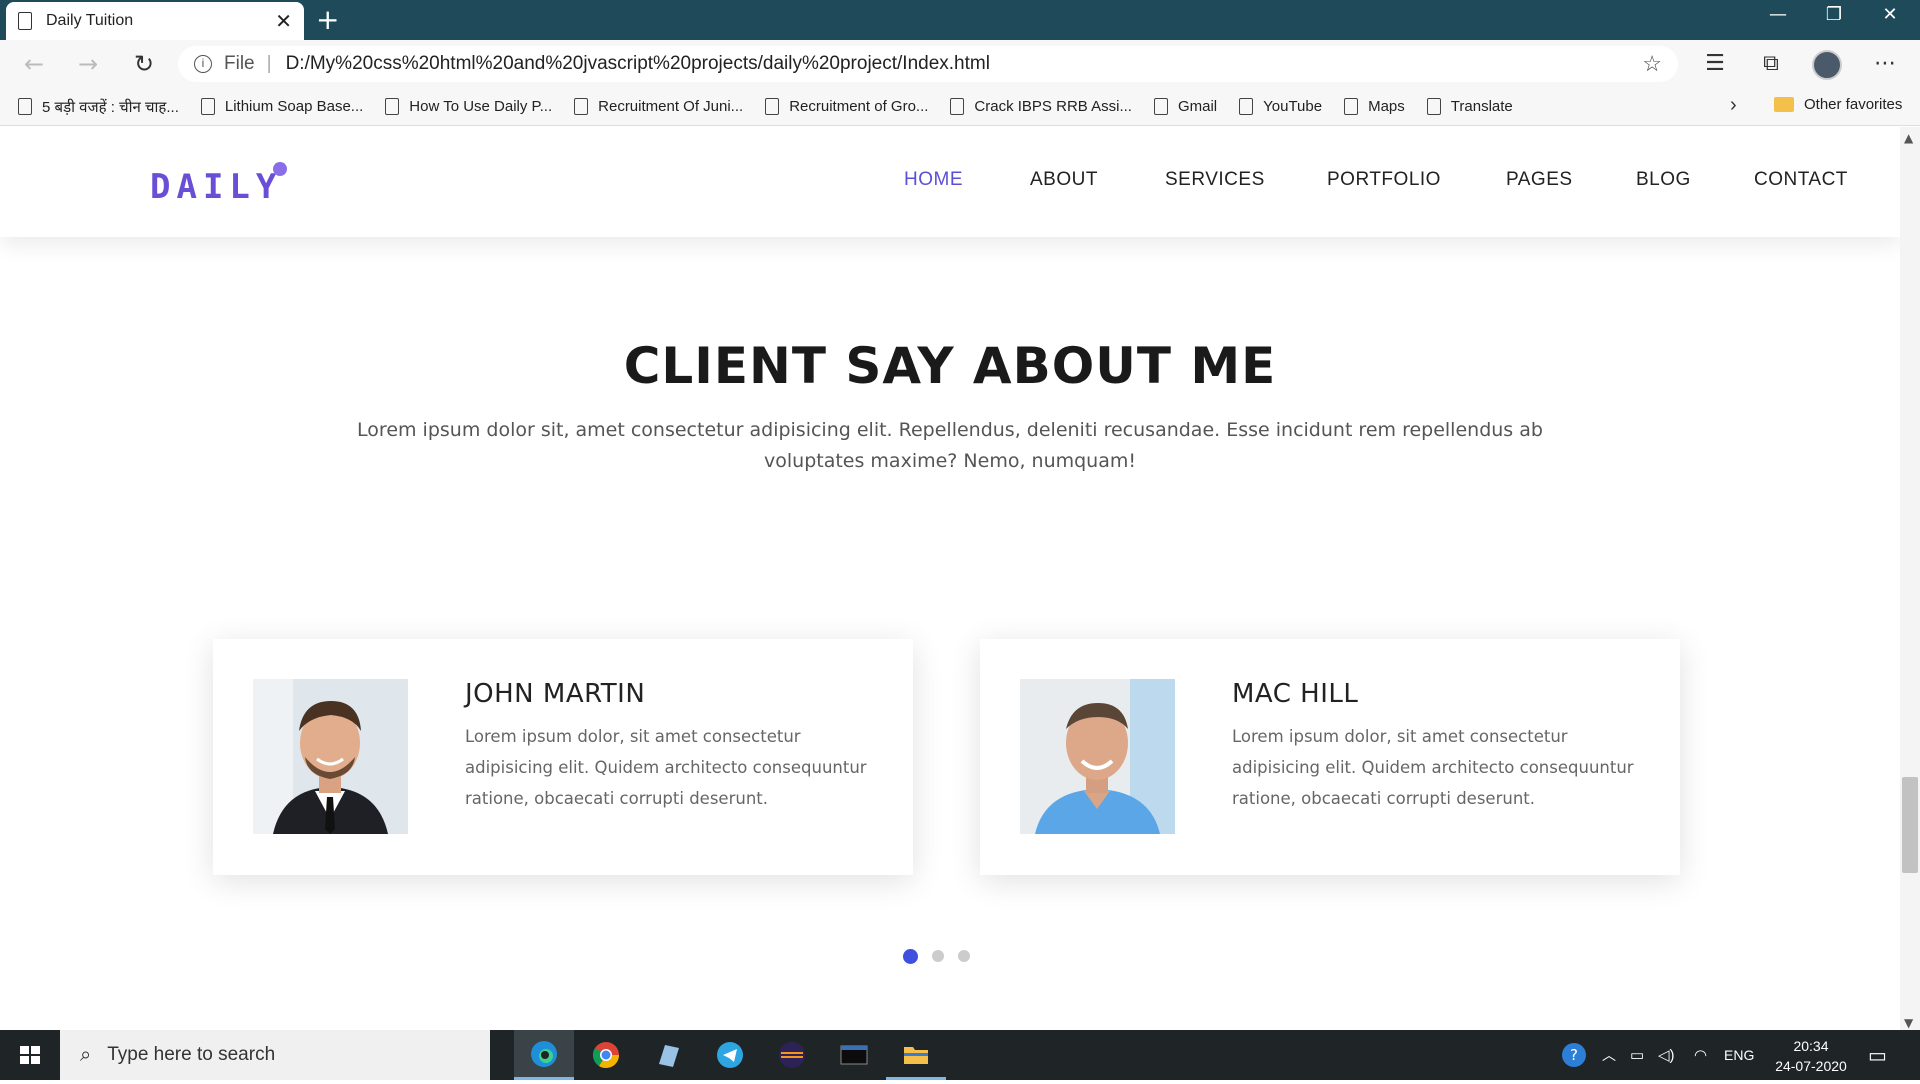 This screenshot has width=1920, height=1084. I want to click on notes-app-icon, so click(668, 1055).